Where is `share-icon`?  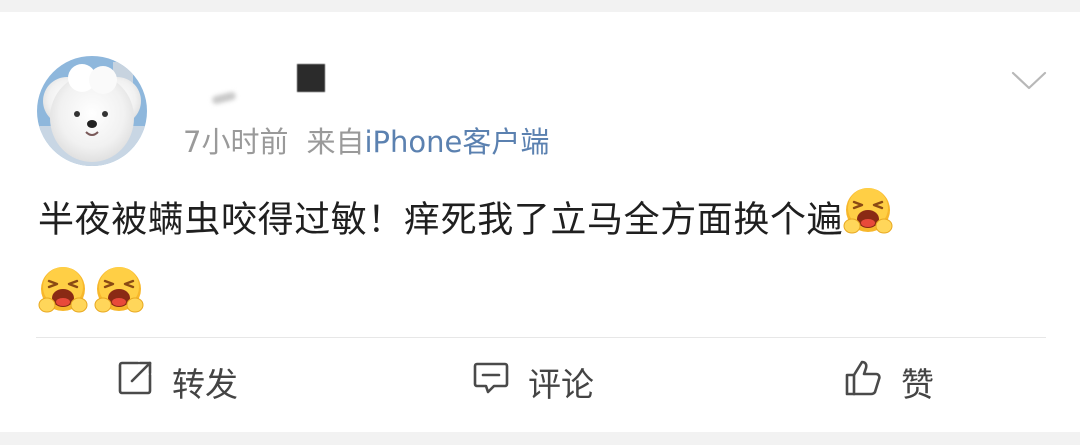 share-icon is located at coordinates (135, 382).